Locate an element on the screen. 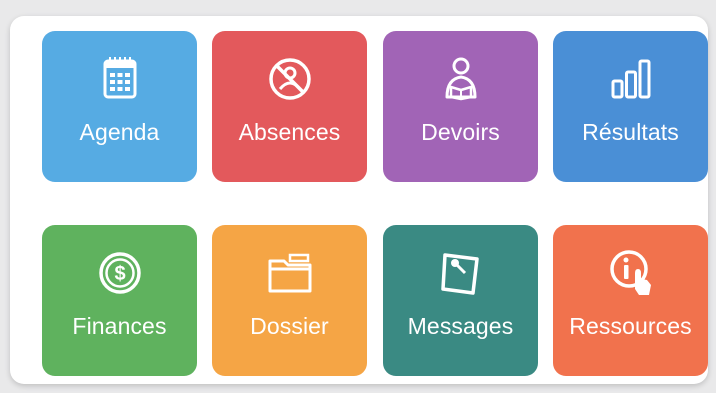 The image size is (716, 393). finances-tile: $ Finances is located at coordinates (119, 300).